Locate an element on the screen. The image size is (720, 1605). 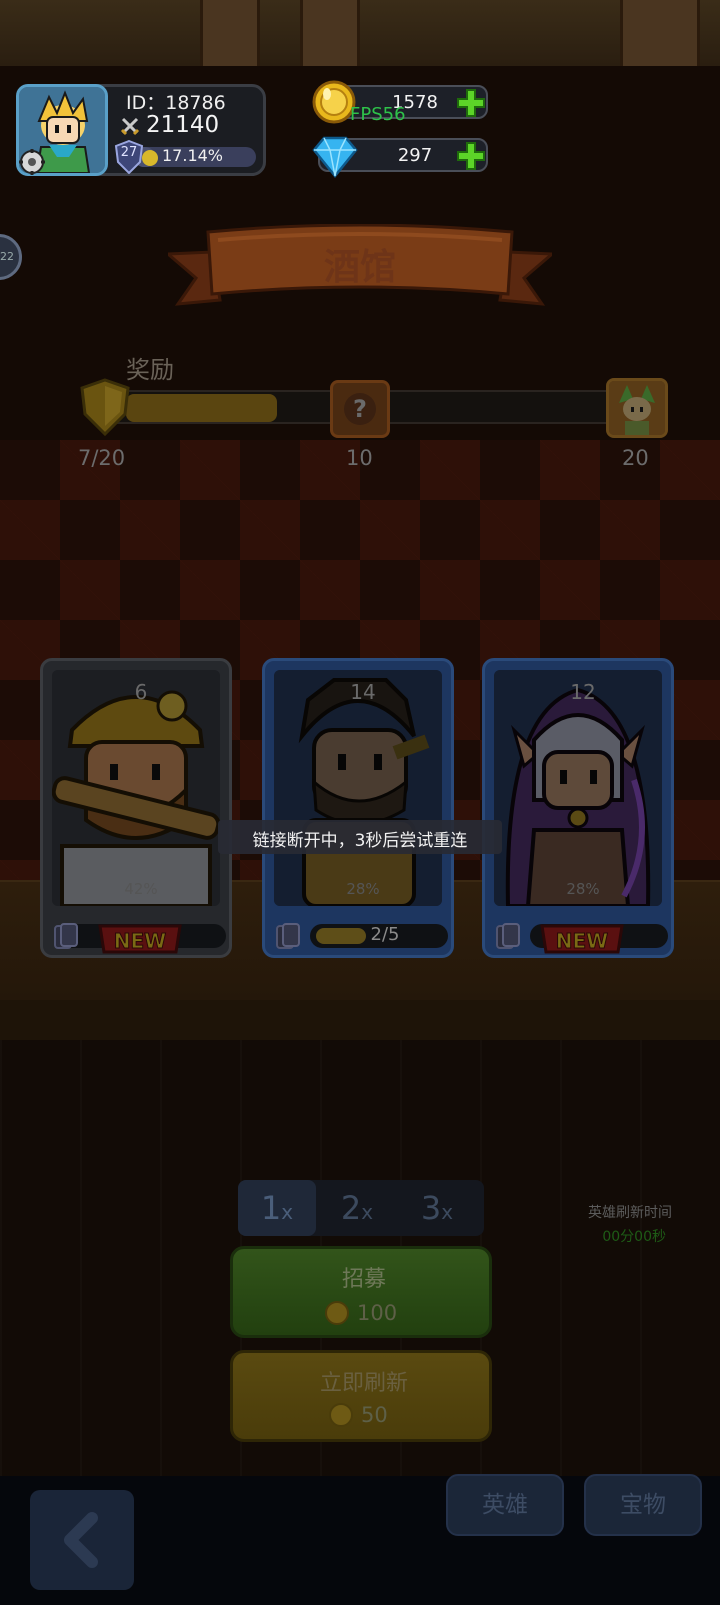
recruit-button: 招募 100 is located at coordinates (361, 1292).